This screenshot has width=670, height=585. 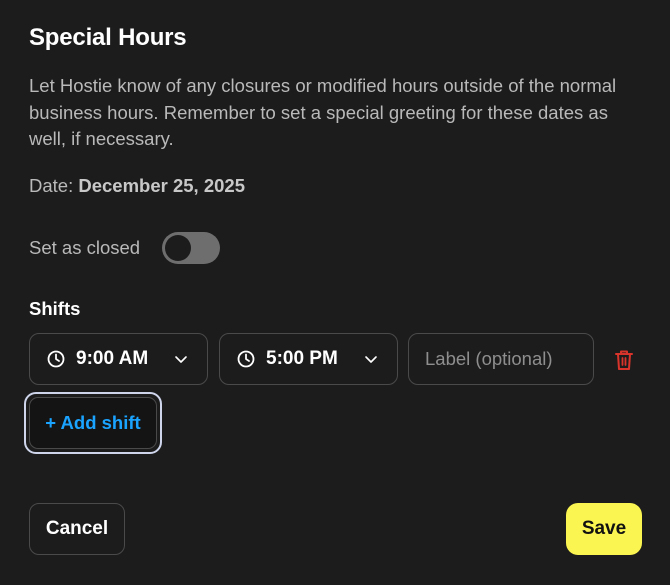 I want to click on shift-label-input, so click(x=501, y=359).